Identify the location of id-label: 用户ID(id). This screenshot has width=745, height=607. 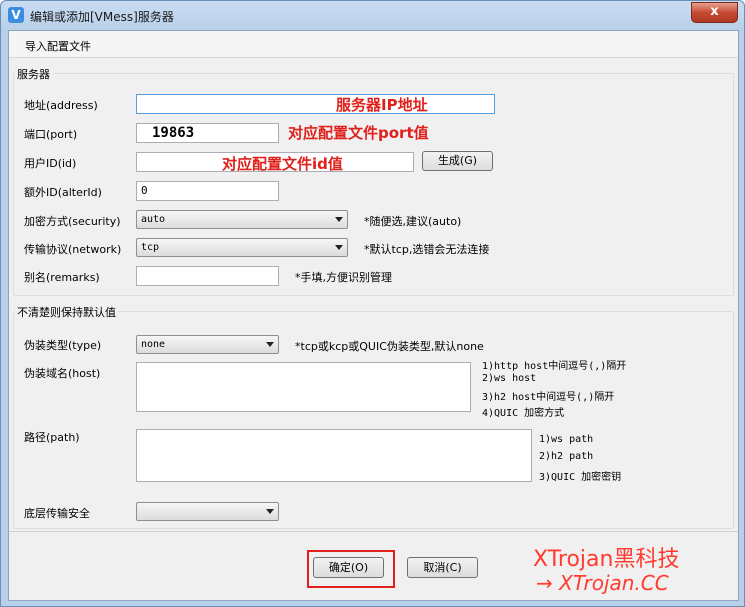
(50, 163).